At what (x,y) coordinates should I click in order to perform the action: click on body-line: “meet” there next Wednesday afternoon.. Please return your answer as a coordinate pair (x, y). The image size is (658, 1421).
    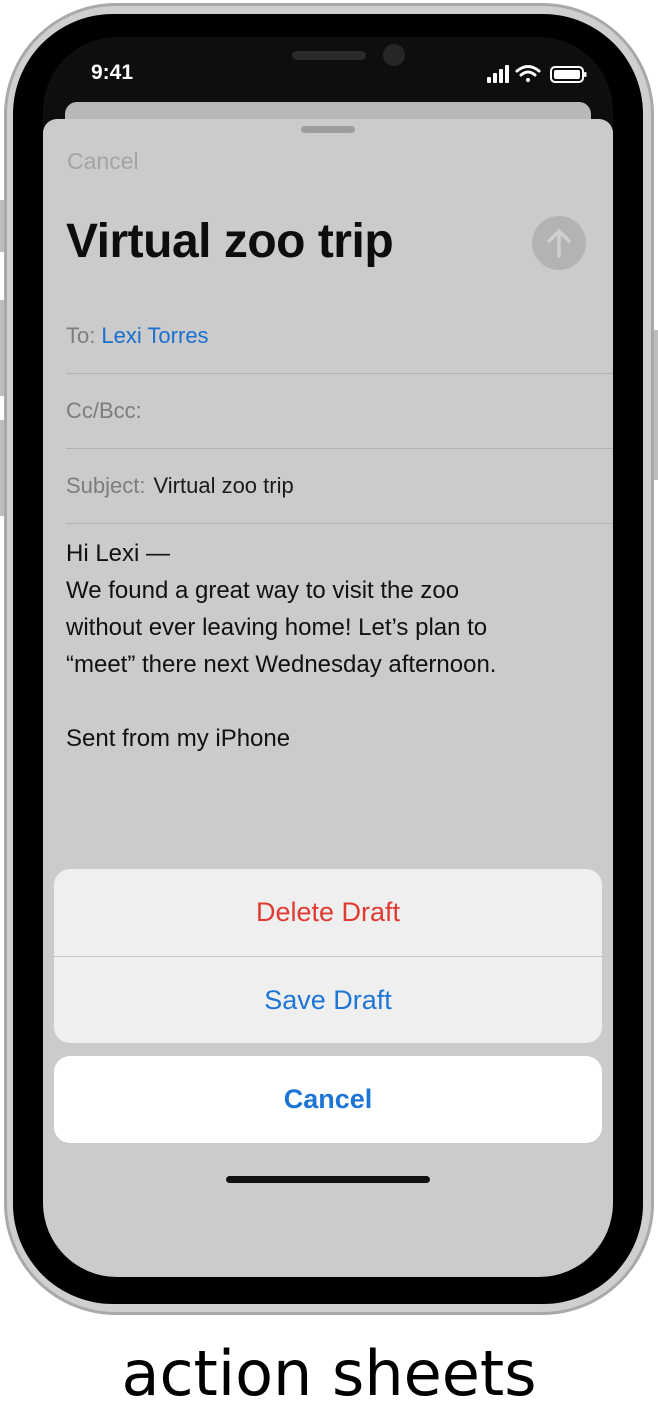
    Looking at the image, I should click on (281, 664).